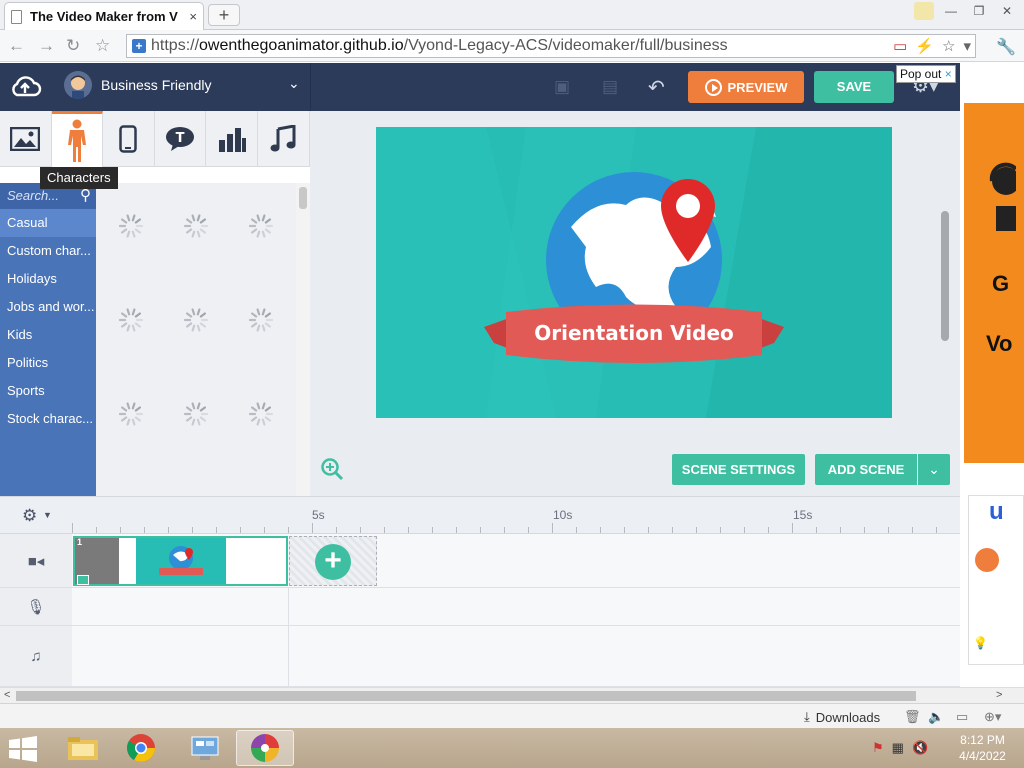 The width and height of the screenshot is (1024, 768). Describe the element at coordinates (29, 516) in the screenshot. I see `timeline-settings-gear-icon: ⚙` at that location.